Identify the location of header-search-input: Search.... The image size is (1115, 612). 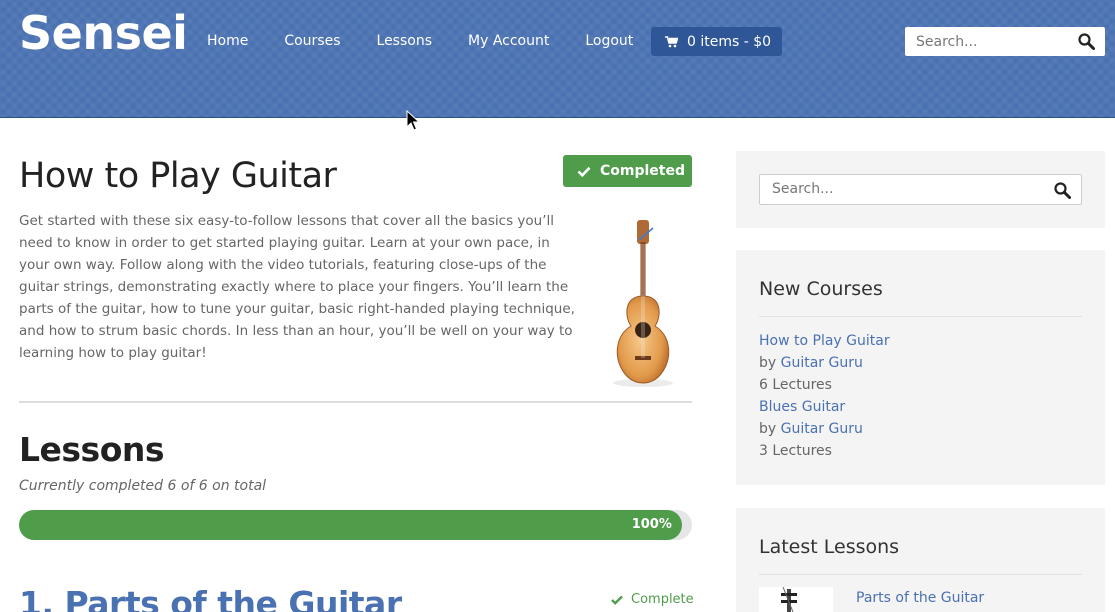
(1005, 41).